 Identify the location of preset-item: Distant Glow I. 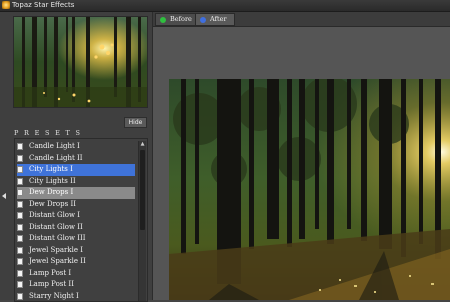
(76, 216).